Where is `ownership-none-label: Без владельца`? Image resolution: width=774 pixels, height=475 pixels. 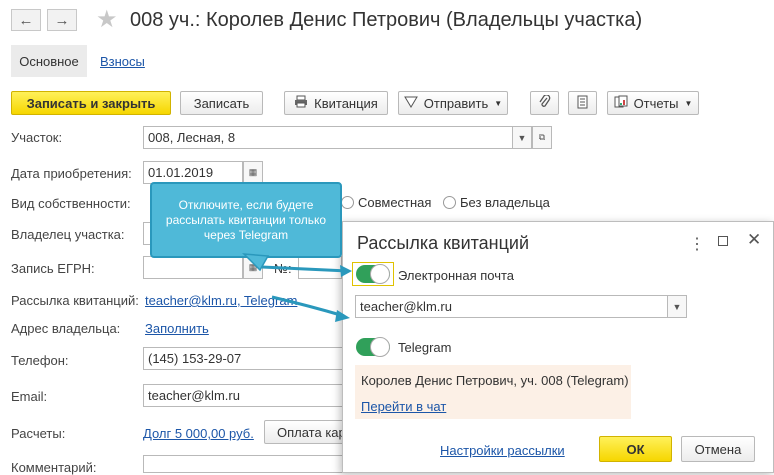 ownership-none-label: Без владельца is located at coordinates (505, 202).